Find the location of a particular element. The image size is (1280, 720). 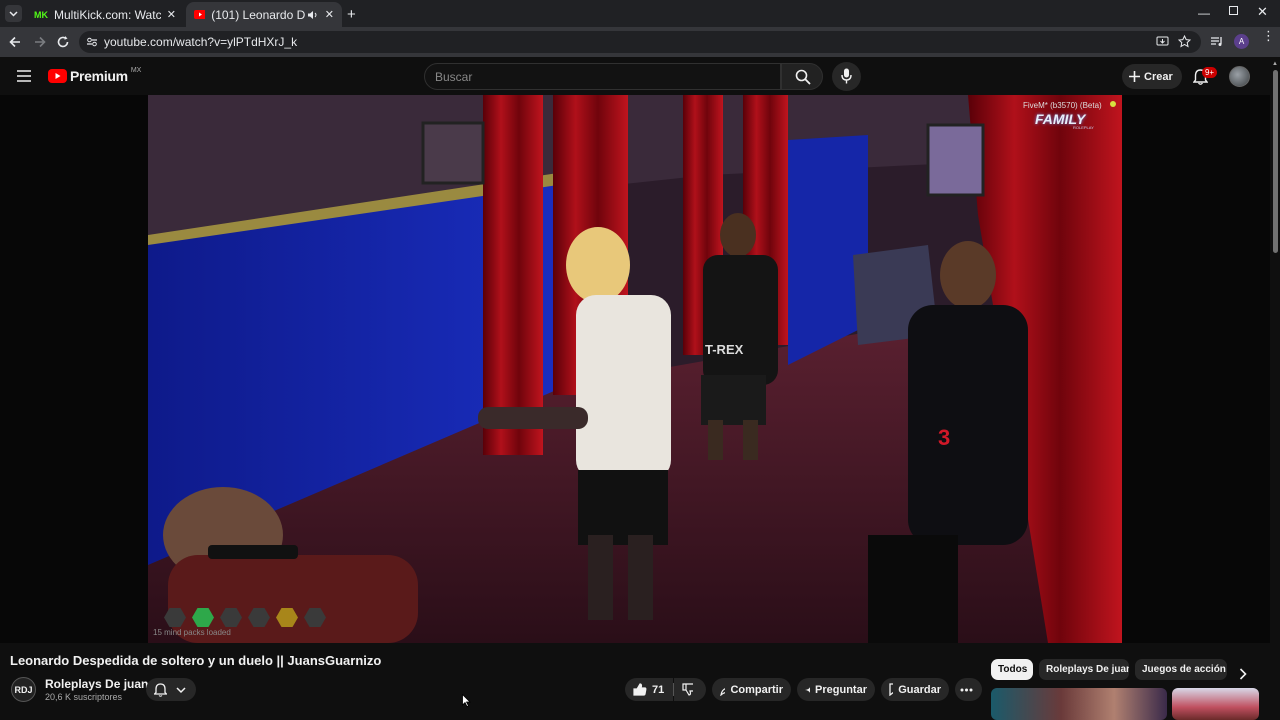

youtube-premium-logo: Premium MX is located at coordinates (95, 75).